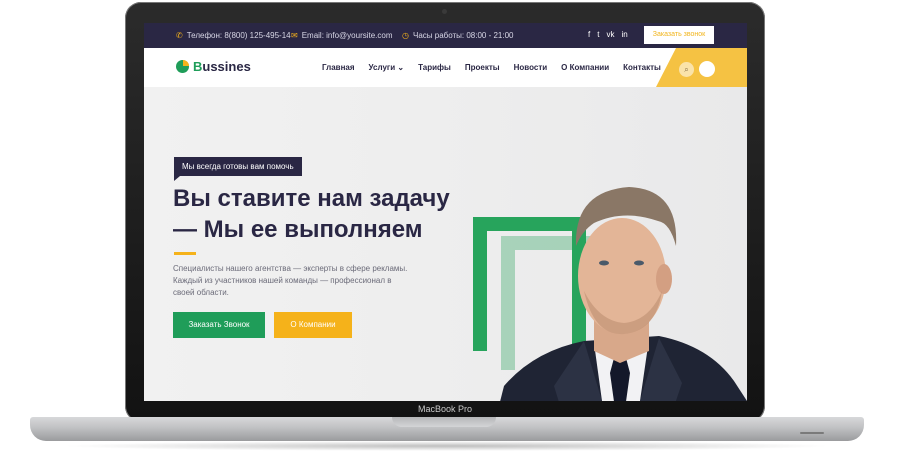  I want to click on laptop-notch, so click(444, 422).